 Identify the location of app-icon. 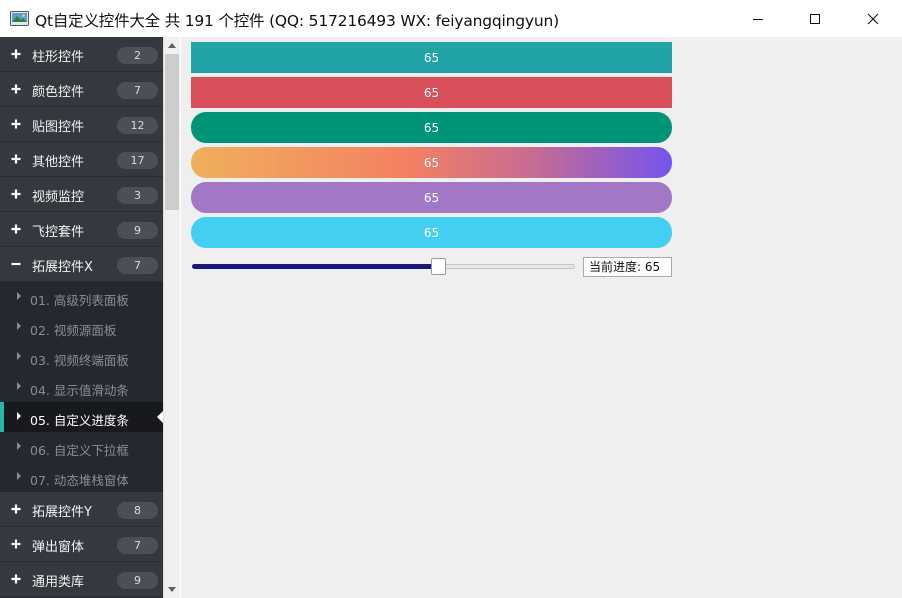
(19, 18).